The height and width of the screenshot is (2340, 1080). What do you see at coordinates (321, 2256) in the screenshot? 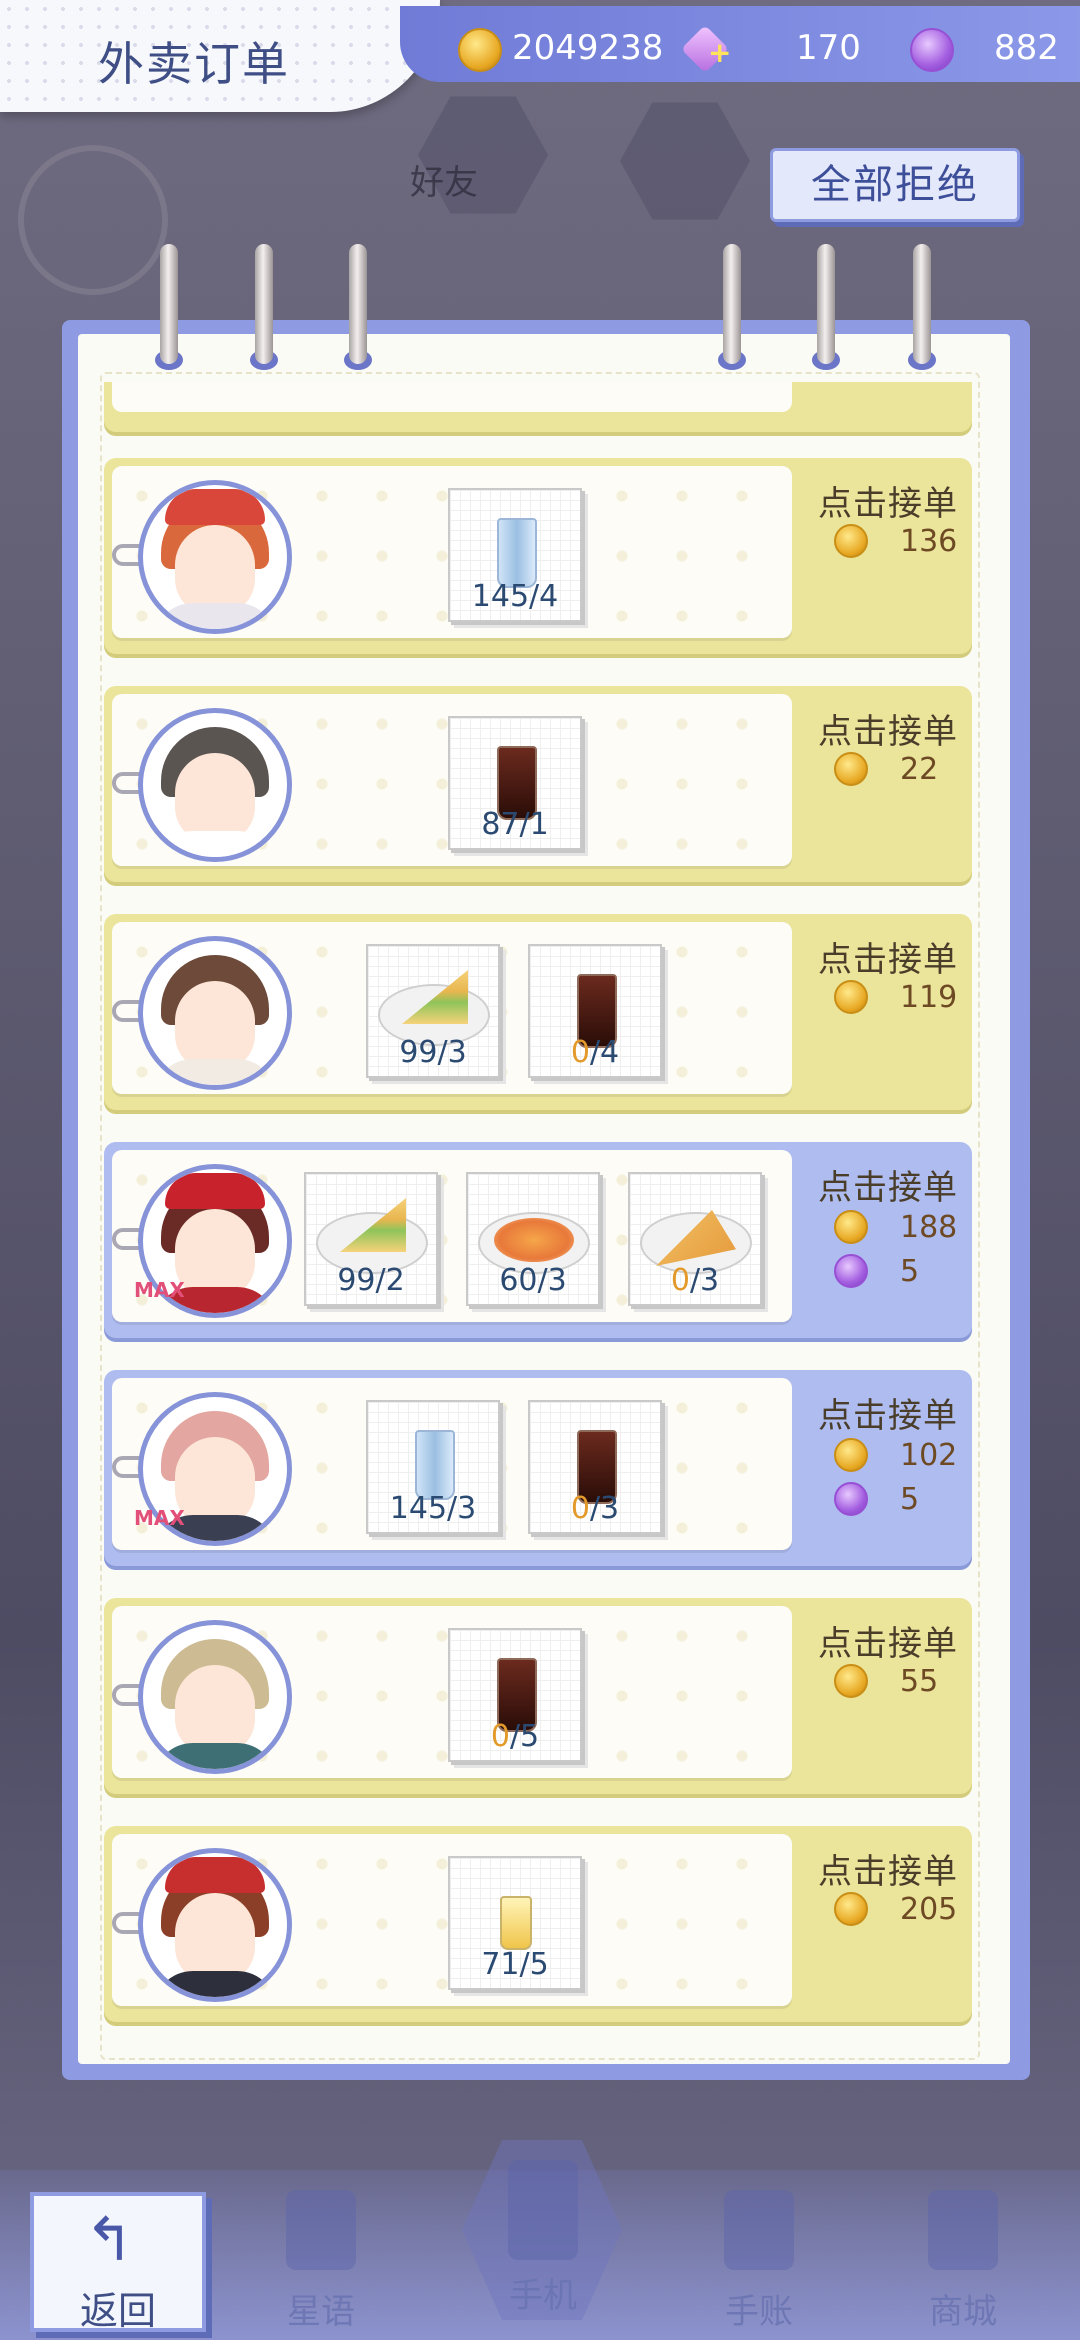
I see `nav-starwords: 星语` at bounding box center [321, 2256].